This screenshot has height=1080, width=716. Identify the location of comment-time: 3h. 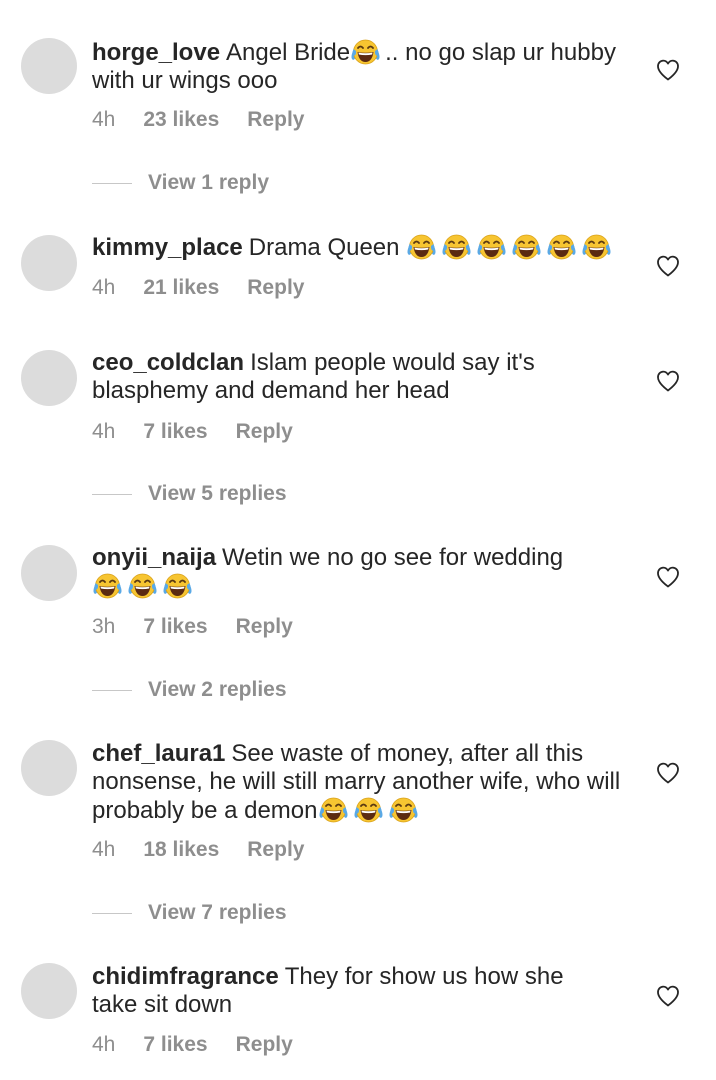
(104, 626).